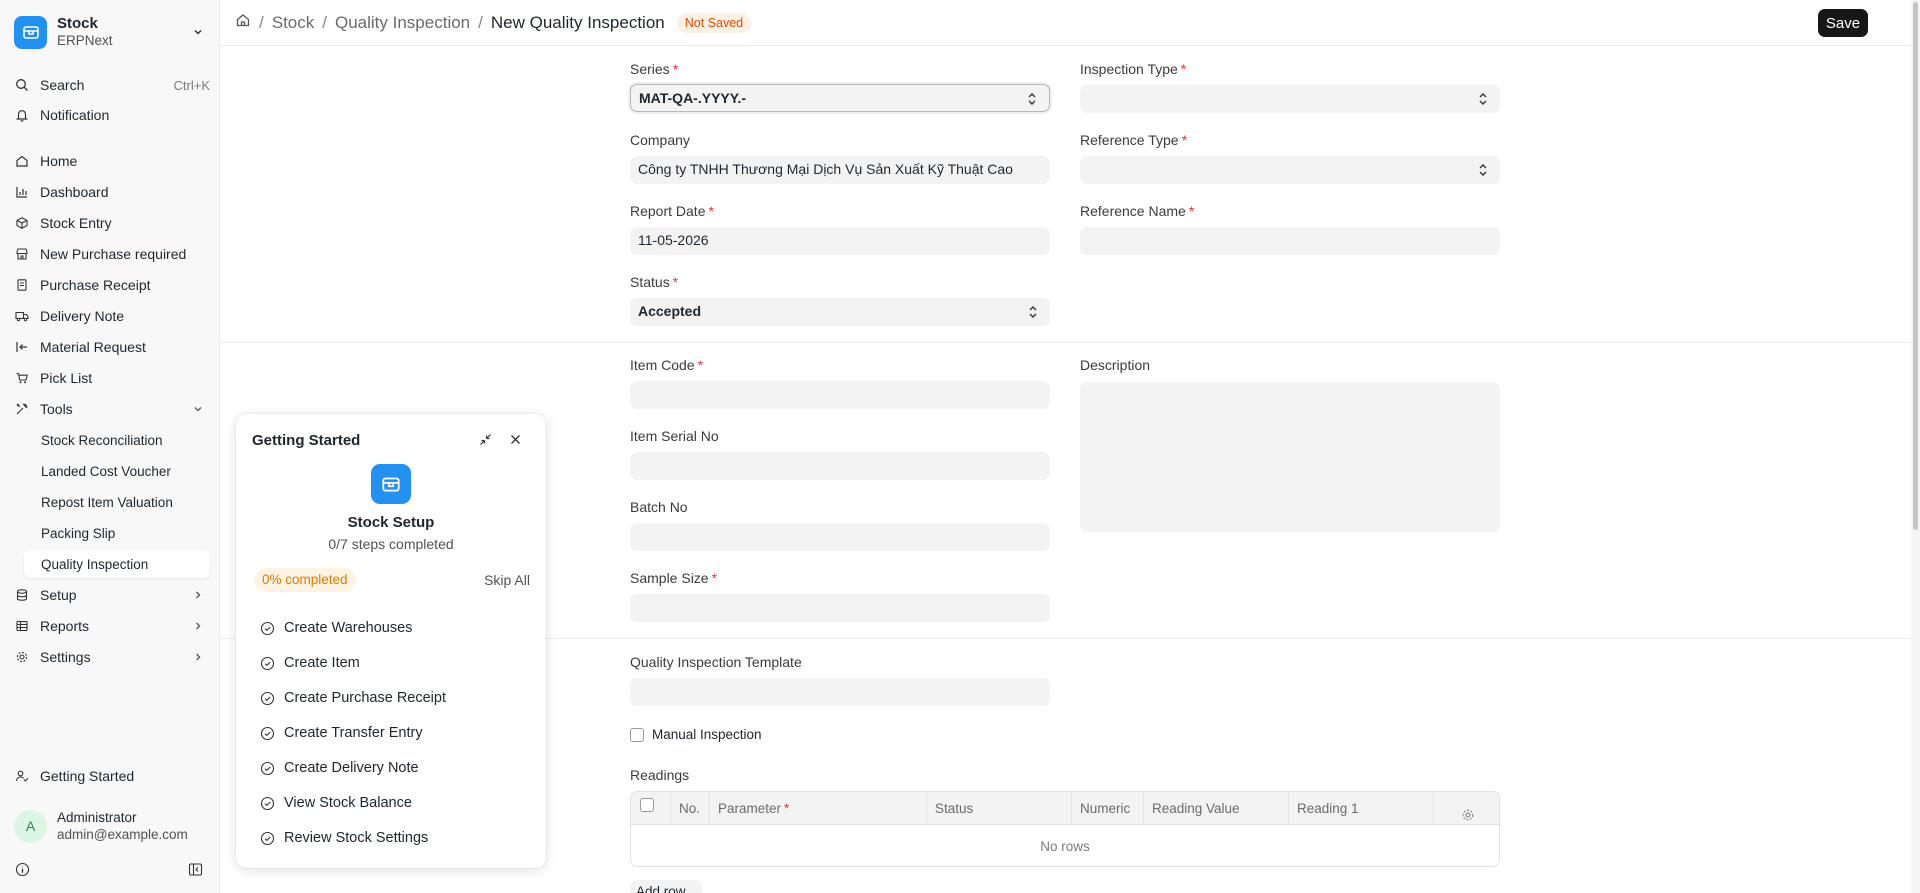  I want to click on user-menu: A Administrator admin@example.com, so click(112, 826).